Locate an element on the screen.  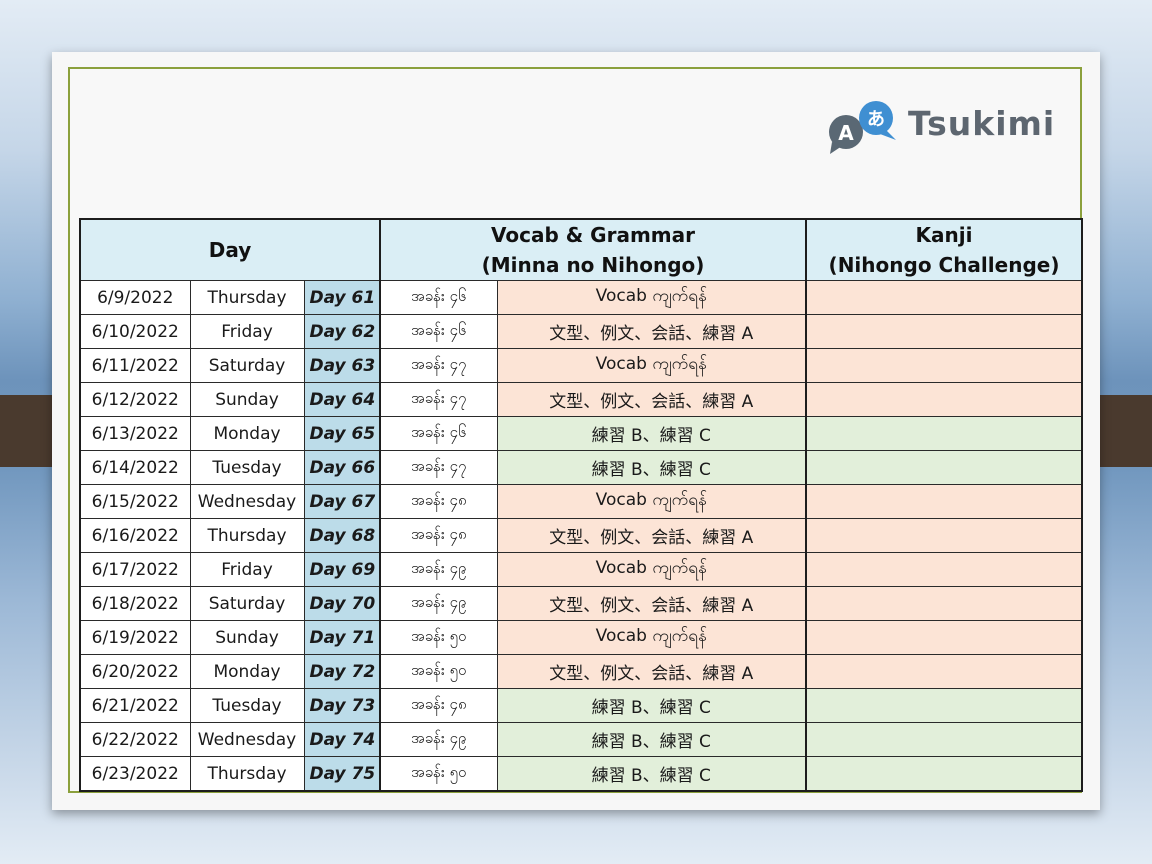
date-cell: 6/11/2022 is located at coordinates (135, 366).